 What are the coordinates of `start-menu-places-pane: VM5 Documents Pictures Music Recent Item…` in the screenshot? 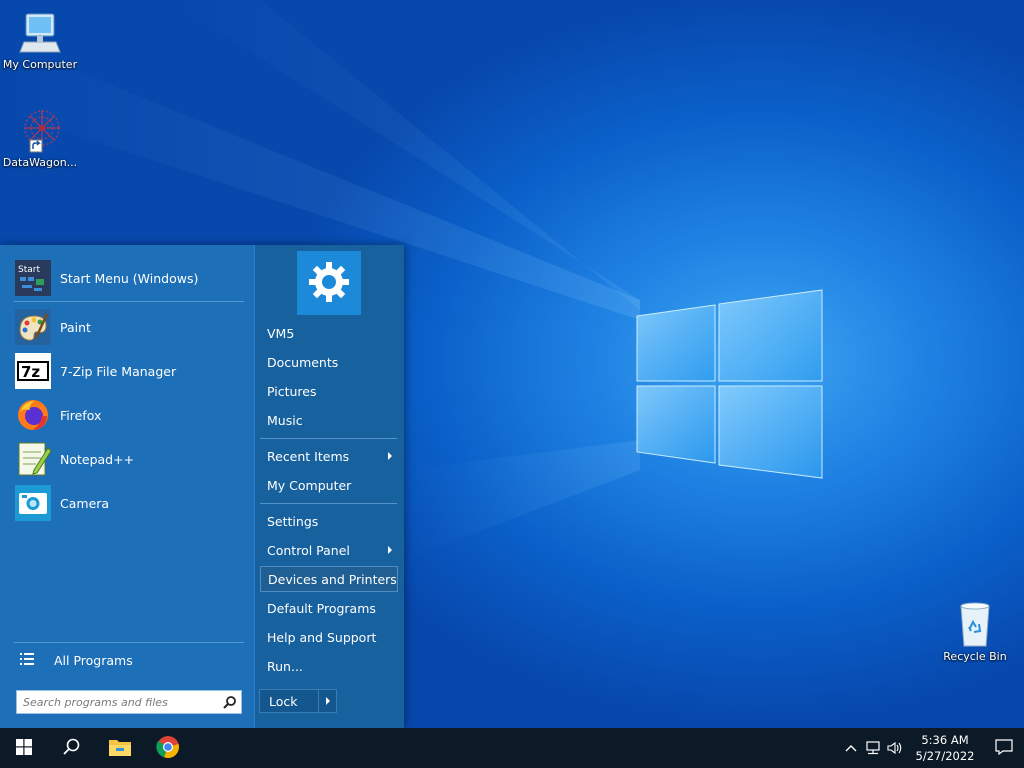 It's located at (329, 486).